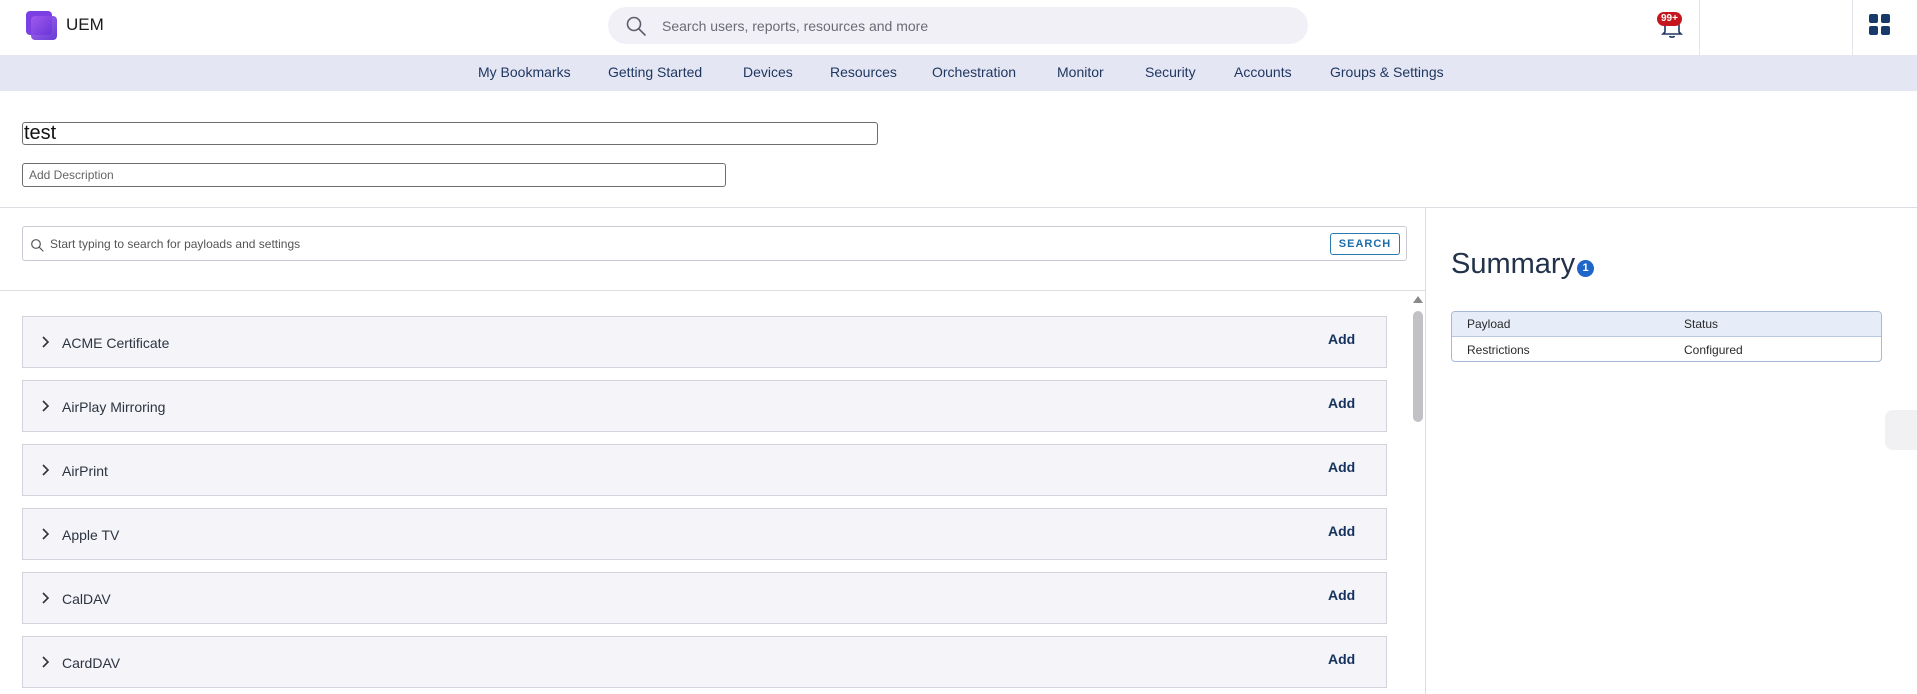 The width and height of the screenshot is (1917, 694). Describe the element at coordinates (974, 72) in the screenshot. I see `nav-item-orchestration: Orchestration` at that location.